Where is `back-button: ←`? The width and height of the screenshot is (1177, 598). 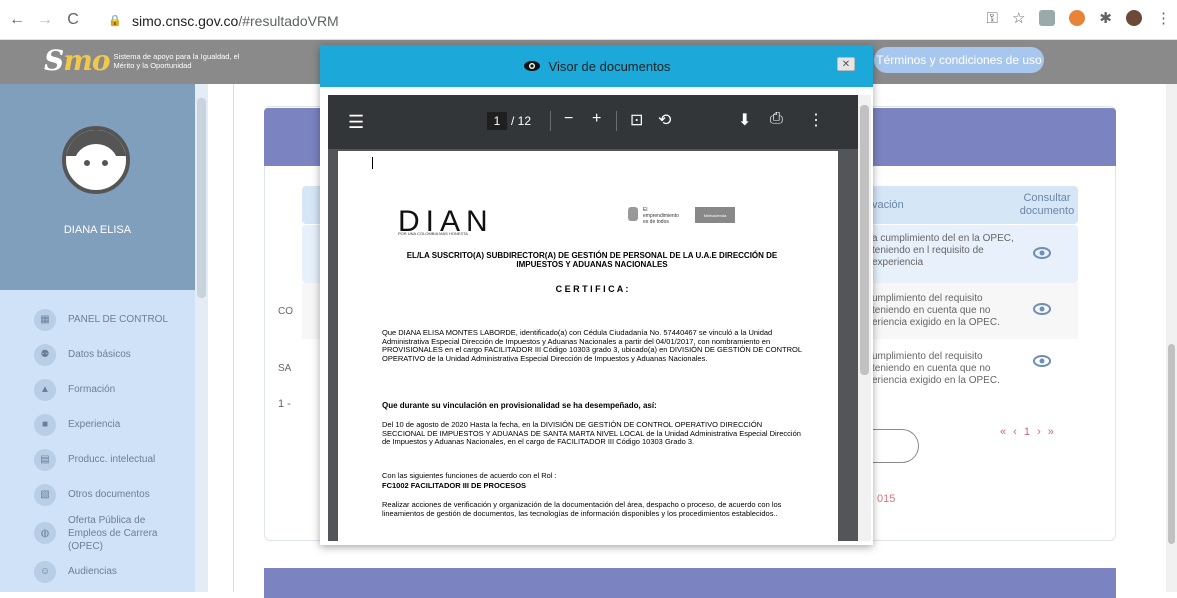
back-button: ← is located at coordinates (17, 20).